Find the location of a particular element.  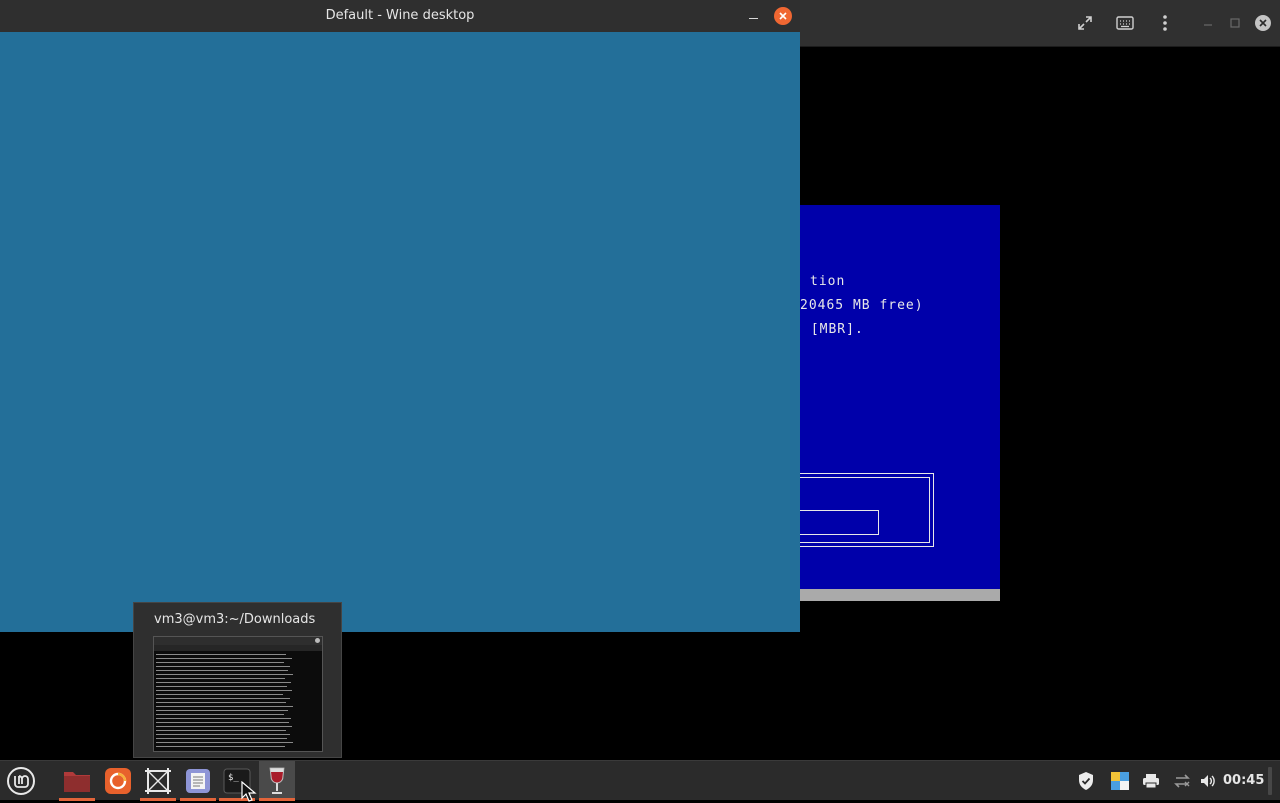

tray-network is located at coordinates (1182, 781).